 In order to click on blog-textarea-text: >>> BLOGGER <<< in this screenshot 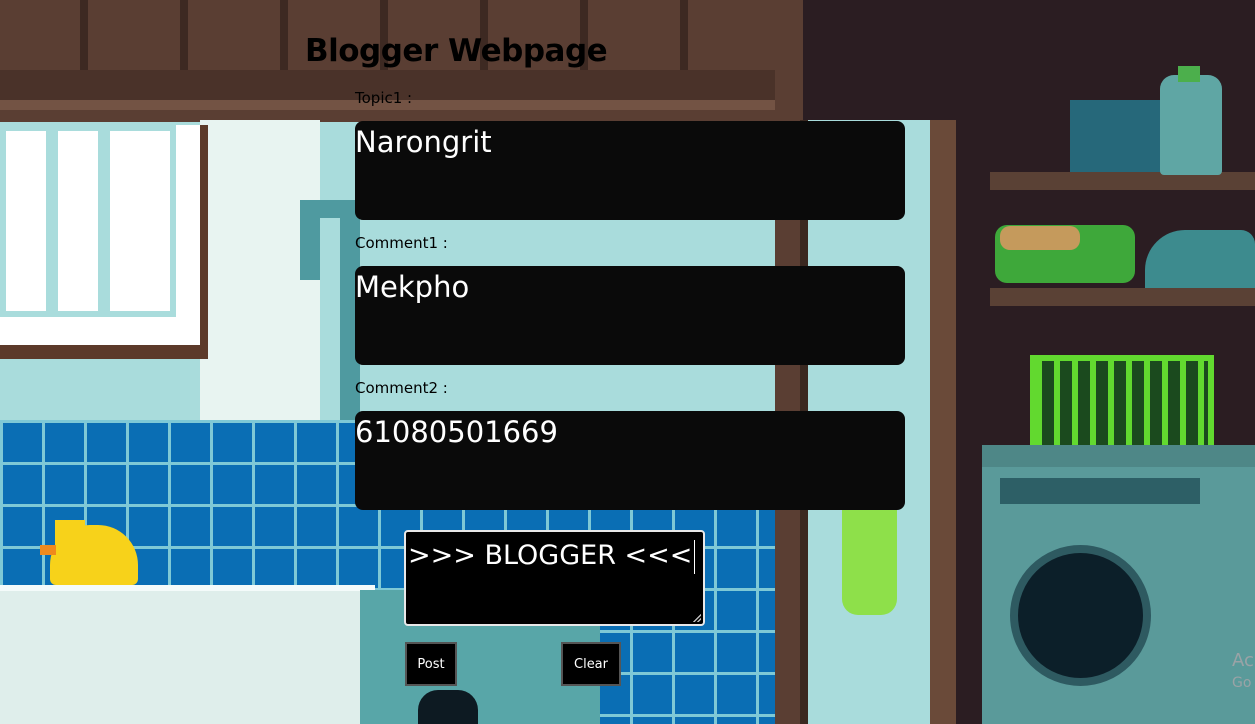, I will do `click(550, 555)`.